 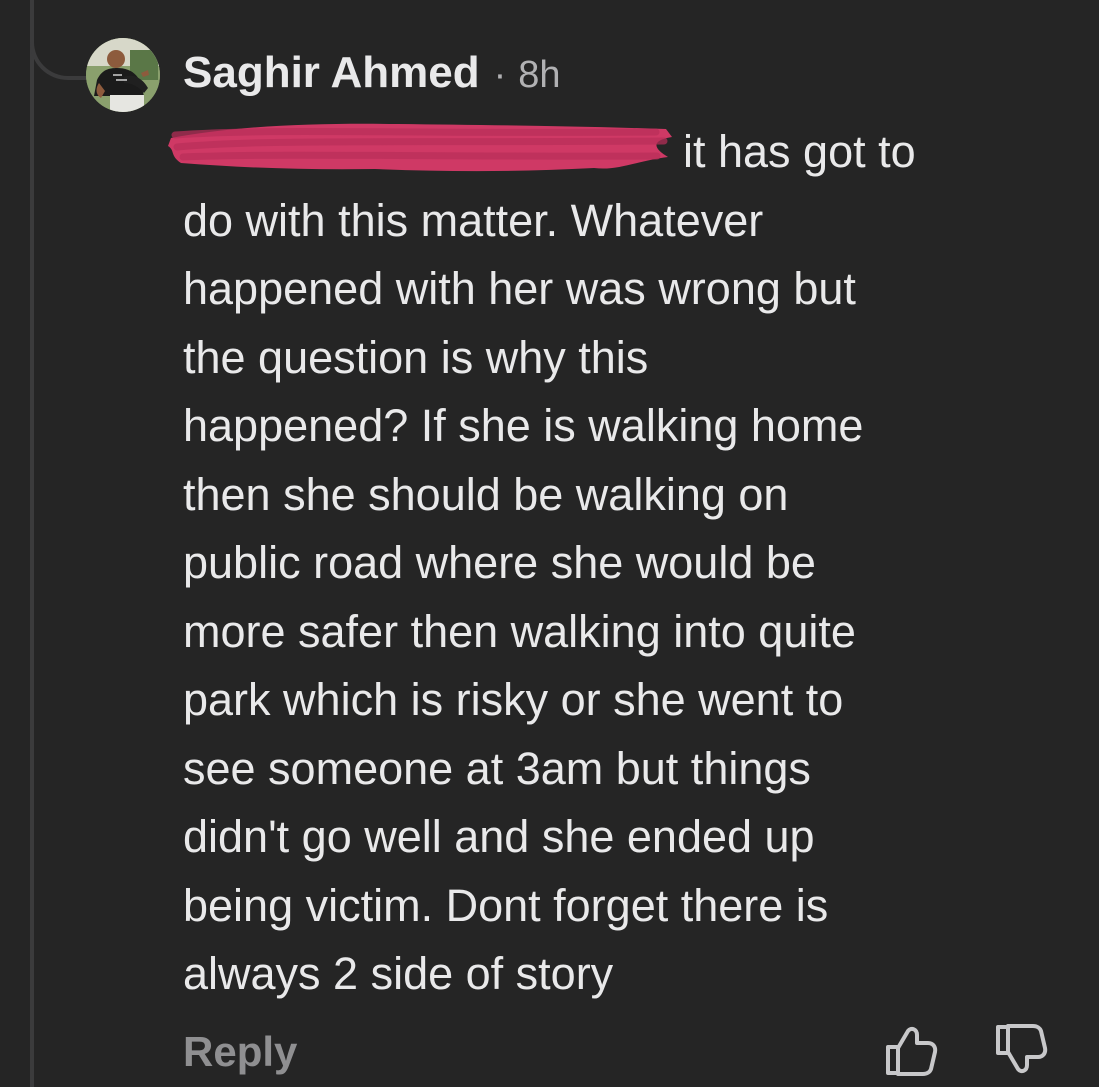 I want to click on avatar, so click(x=123, y=75).